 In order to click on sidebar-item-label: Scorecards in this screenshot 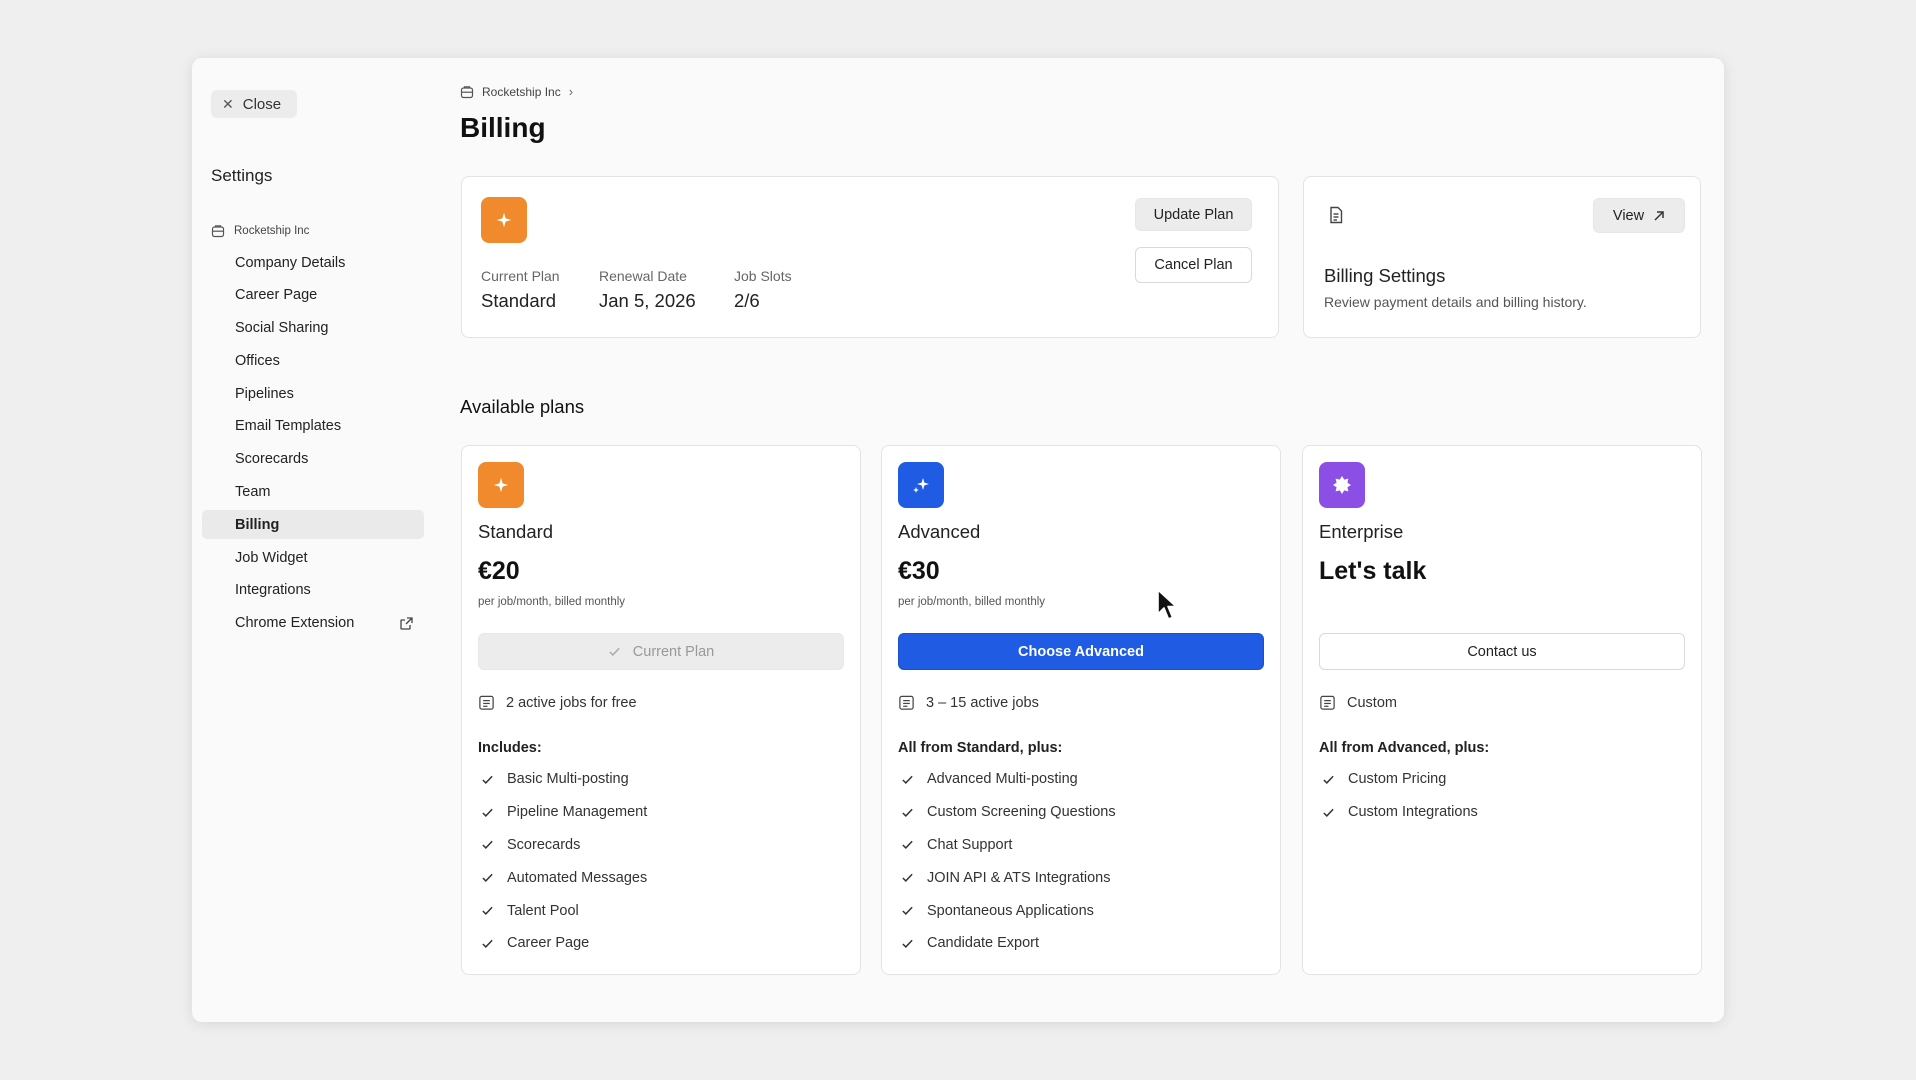, I will do `click(272, 459)`.